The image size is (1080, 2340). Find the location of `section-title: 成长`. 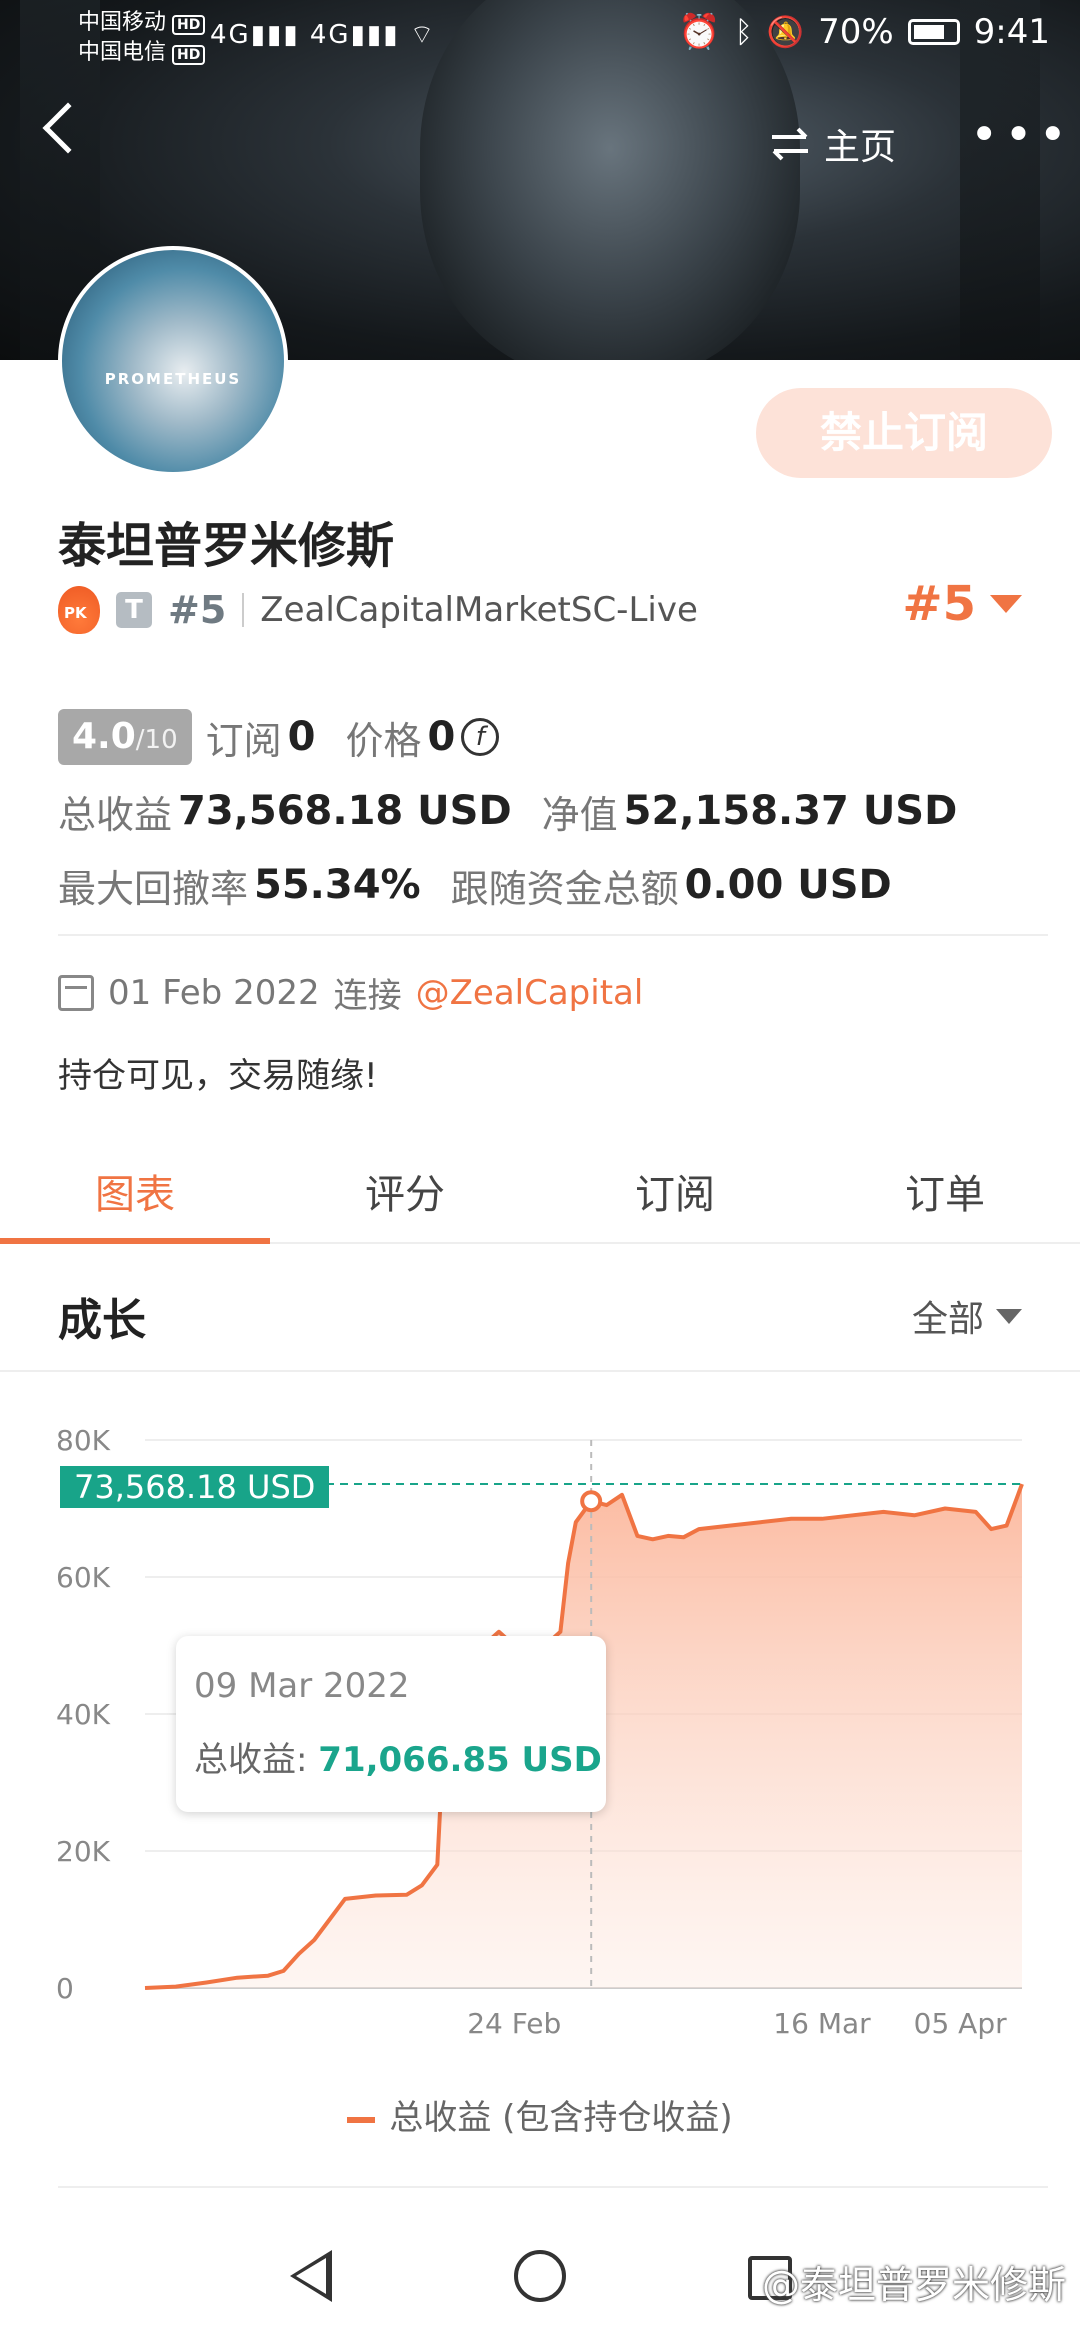

section-title: 成长 is located at coordinates (102, 1320).